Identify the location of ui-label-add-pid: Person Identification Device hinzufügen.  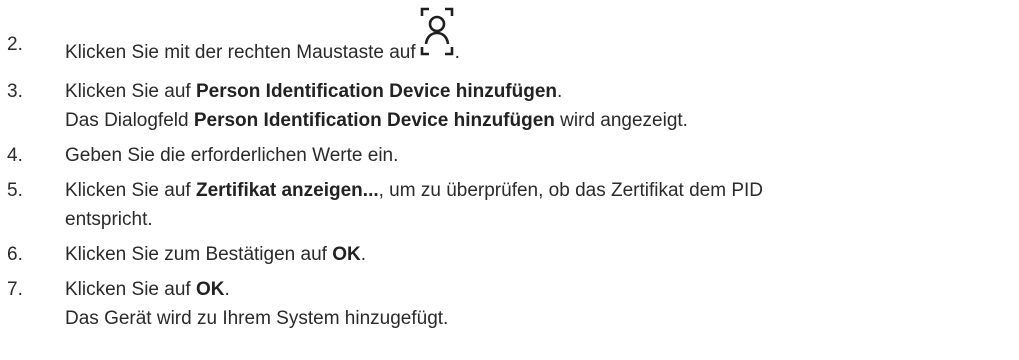
(376, 91).